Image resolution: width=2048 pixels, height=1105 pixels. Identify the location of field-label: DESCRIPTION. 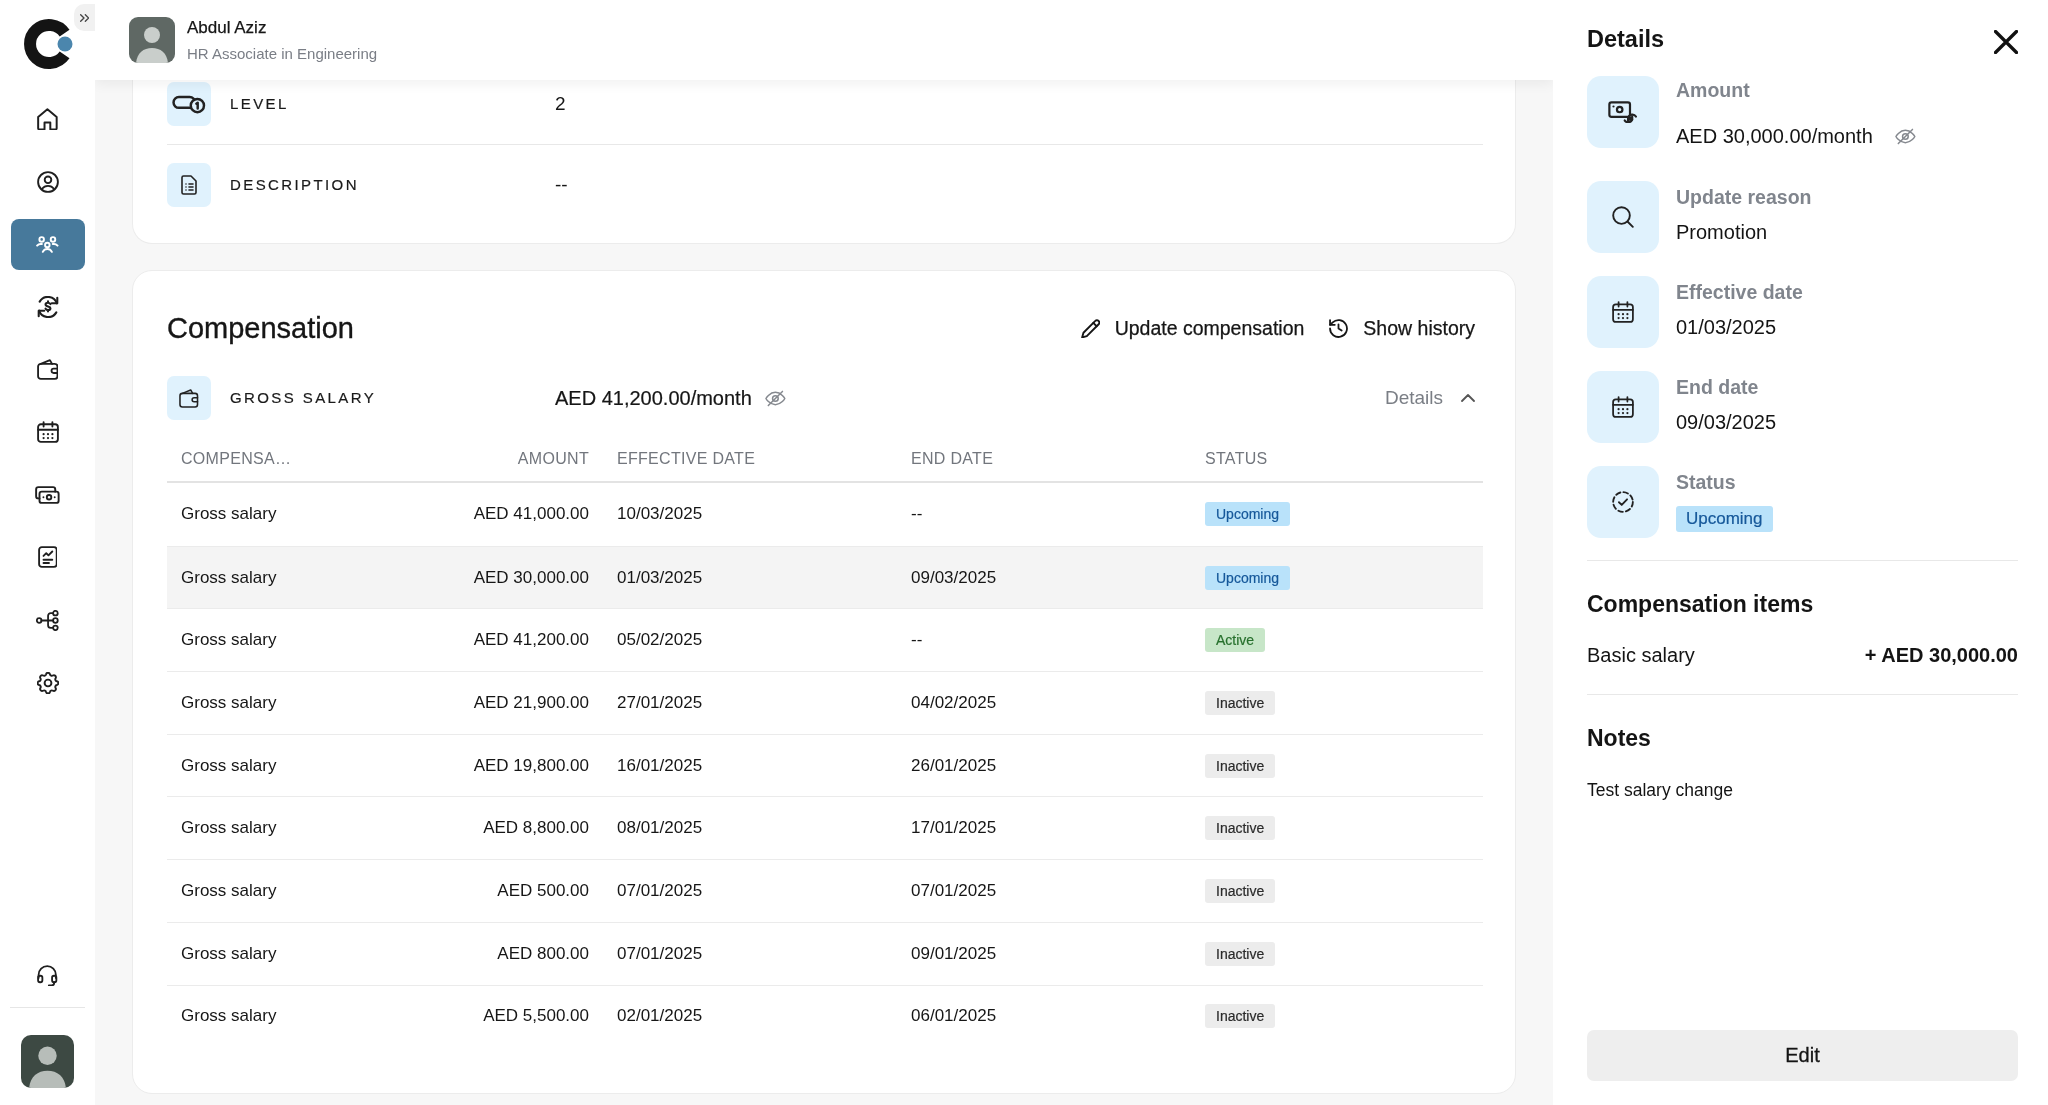
(294, 185).